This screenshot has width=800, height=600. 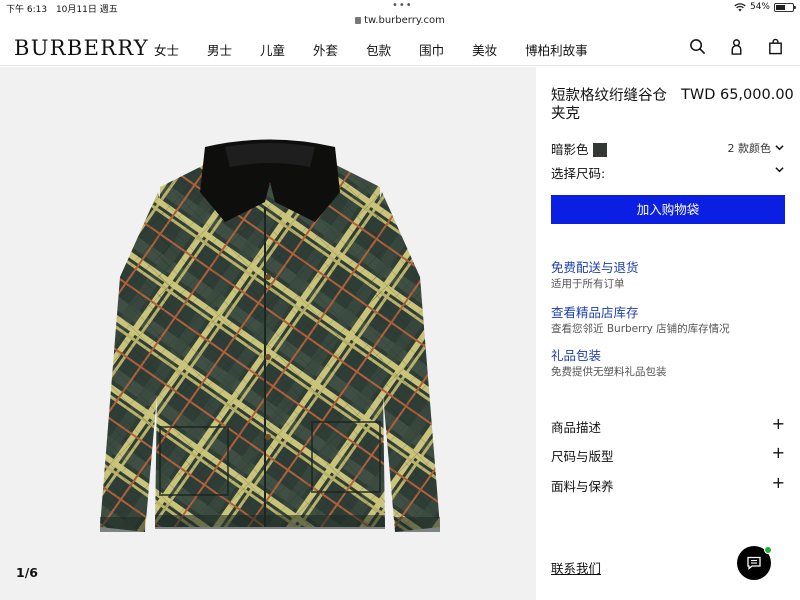 What do you see at coordinates (668, 148) in the screenshot?
I see `color-selector: 暗影色 2 款颜色` at bounding box center [668, 148].